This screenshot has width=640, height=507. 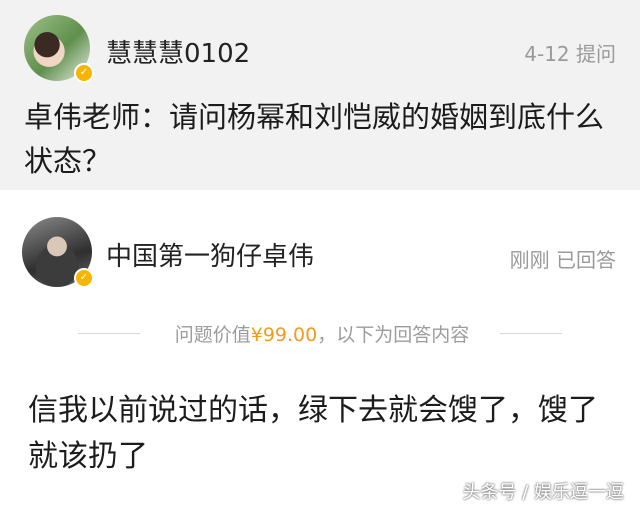 I want to click on answerer-username: 中国第一狗仔卓伟, so click(x=210, y=254).